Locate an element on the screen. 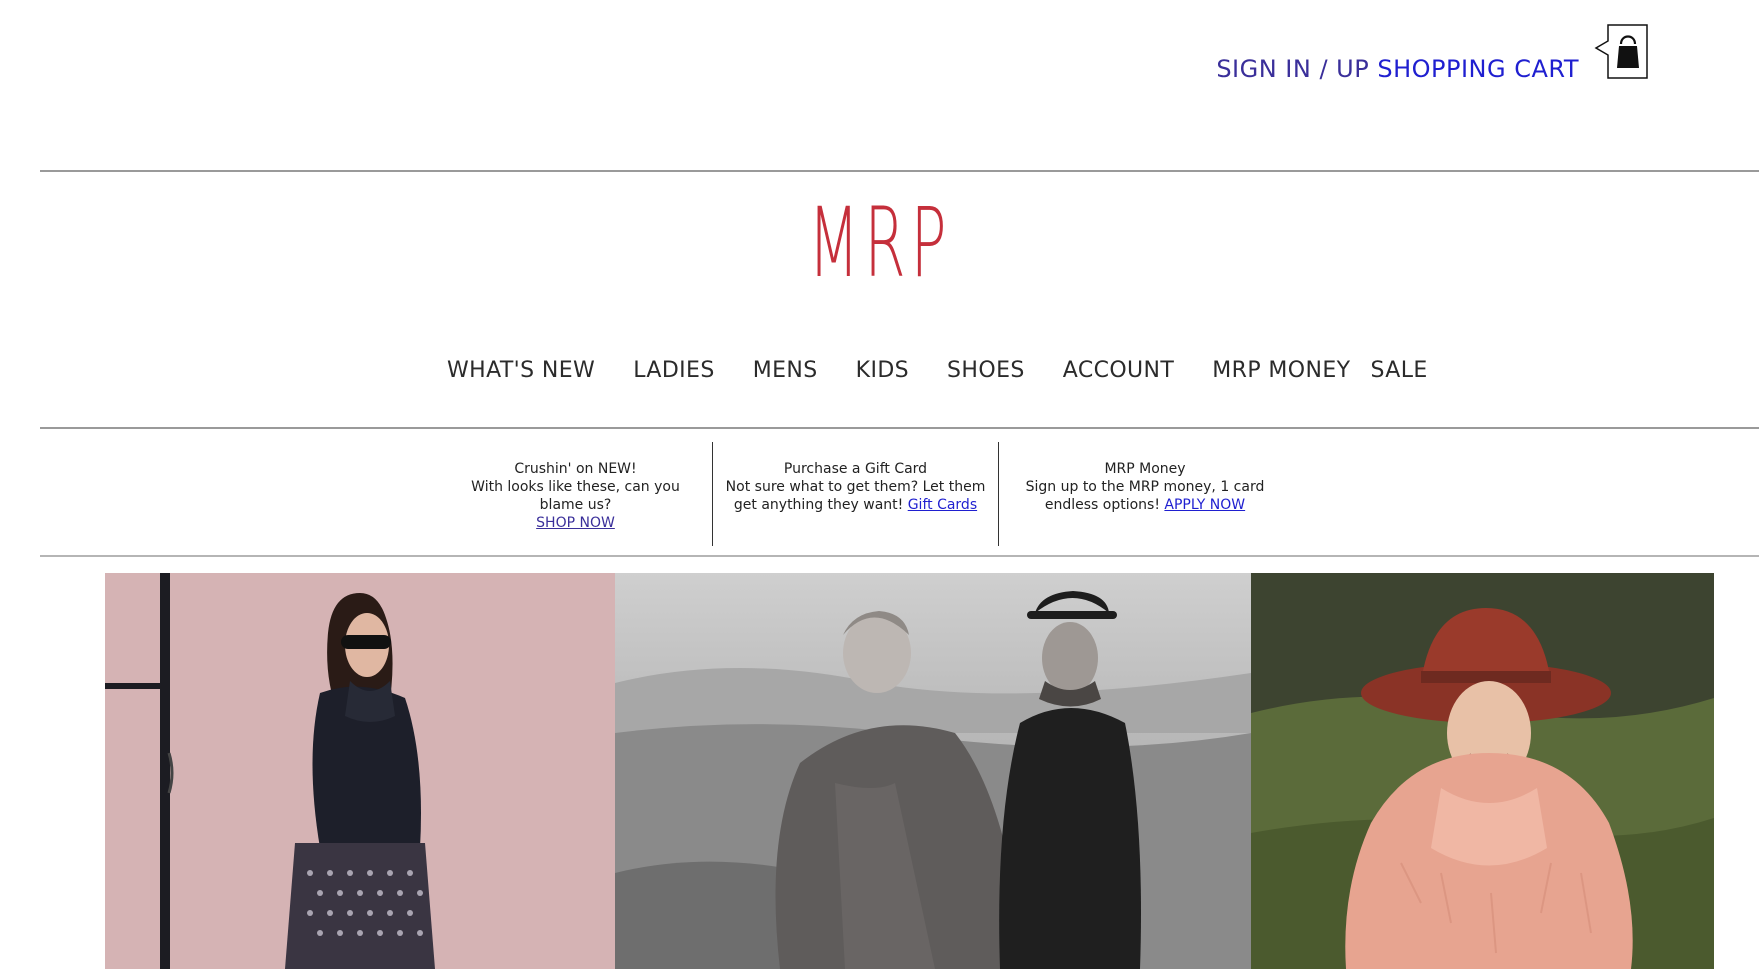 Image resolution: width=1759 pixels, height=969 pixels. promo-title: Crushin' on NEW! is located at coordinates (575, 469).